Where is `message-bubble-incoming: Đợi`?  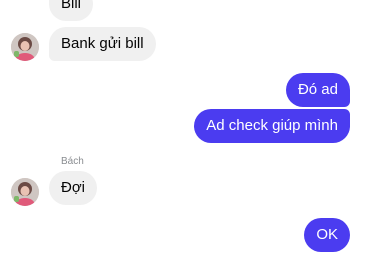
message-bubble-incoming: Đợi is located at coordinates (73, 188).